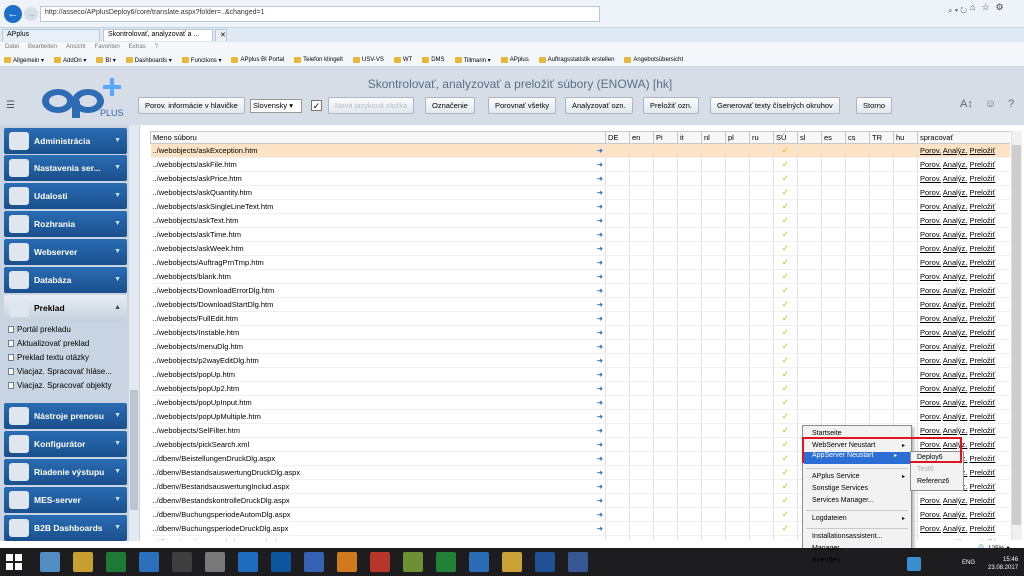  Describe the element at coordinates (257, 60) in the screenshot. I see `favorite-item: APplus BI Portal` at that location.